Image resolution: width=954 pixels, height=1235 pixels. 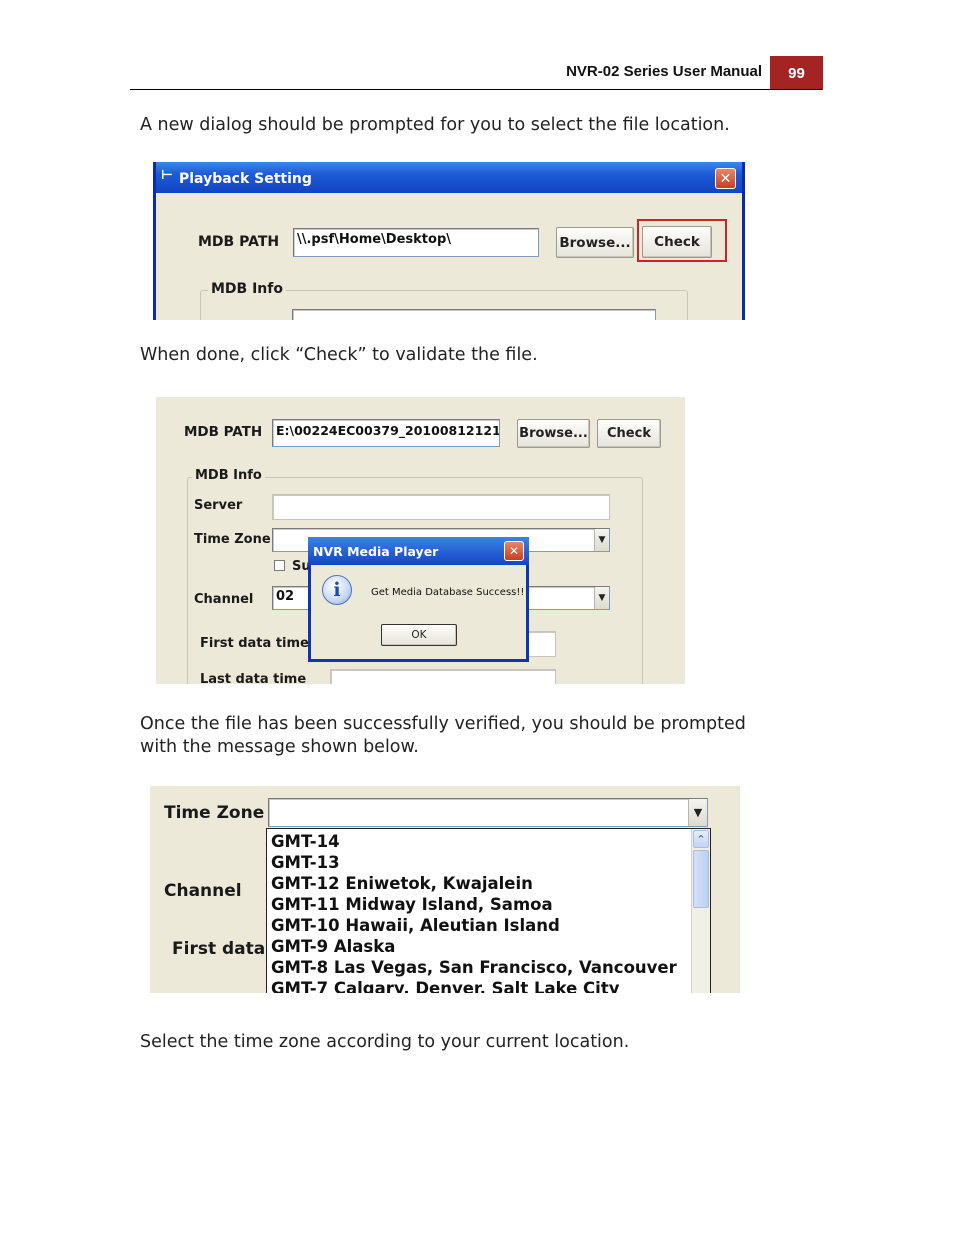 What do you see at coordinates (402, 883) in the screenshot?
I see `list-item: GMT-12 Eniwetok, Kwajalein` at bounding box center [402, 883].